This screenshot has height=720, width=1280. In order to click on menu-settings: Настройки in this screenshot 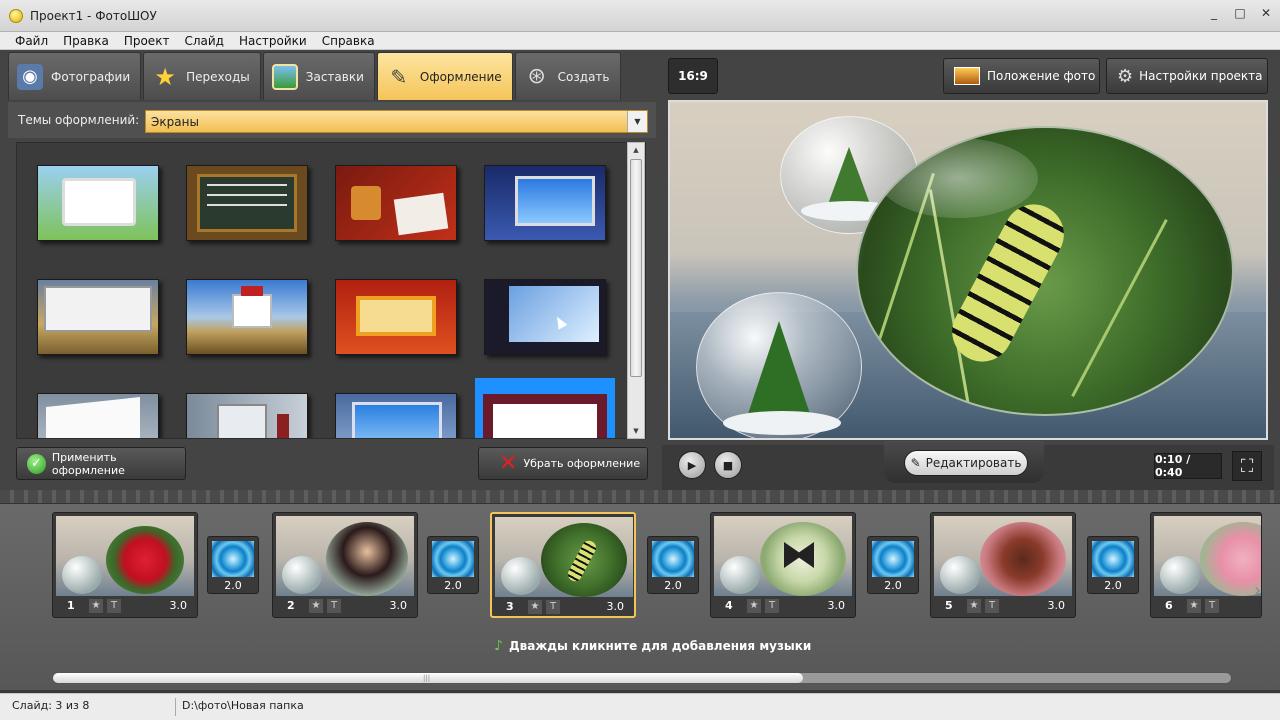, I will do `click(273, 41)`.